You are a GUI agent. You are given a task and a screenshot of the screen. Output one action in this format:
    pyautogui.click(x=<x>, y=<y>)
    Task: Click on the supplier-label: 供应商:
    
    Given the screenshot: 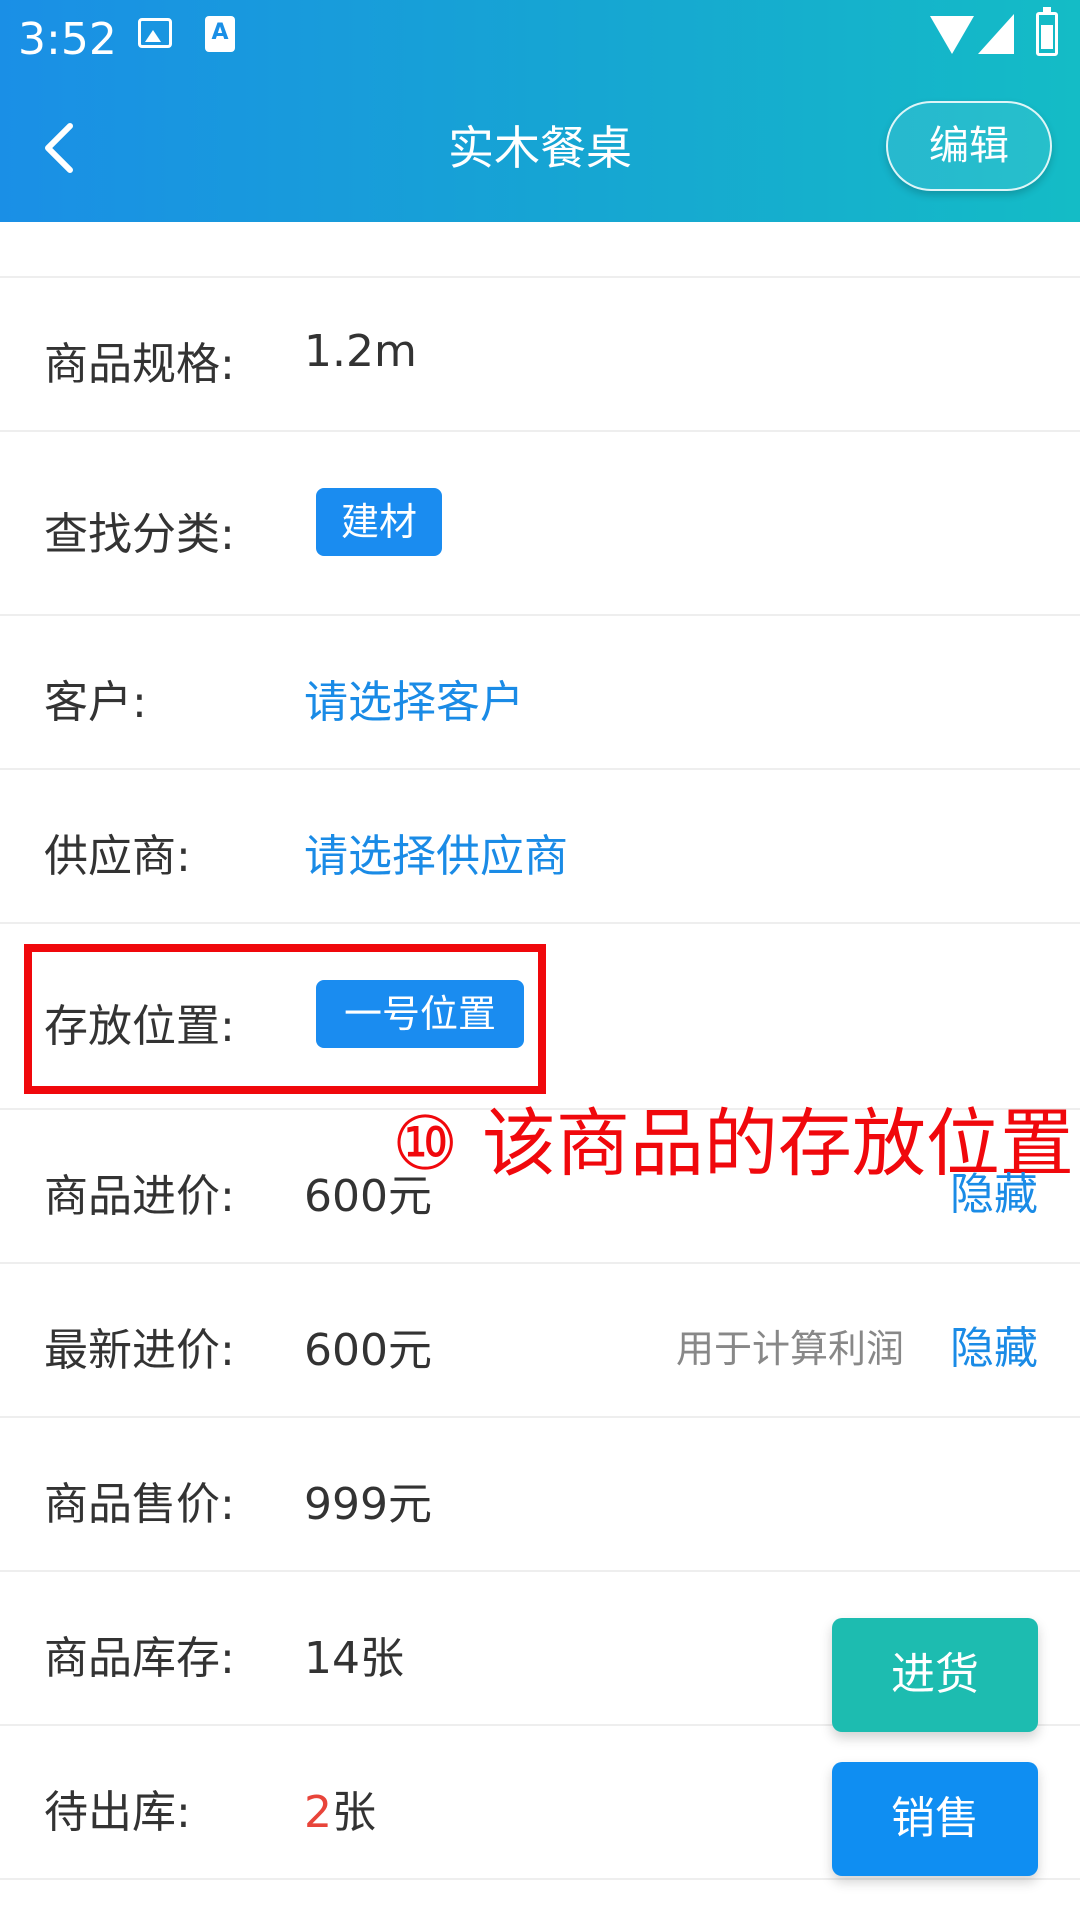 What is the action you would take?
    pyautogui.click(x=117, y=856)
    